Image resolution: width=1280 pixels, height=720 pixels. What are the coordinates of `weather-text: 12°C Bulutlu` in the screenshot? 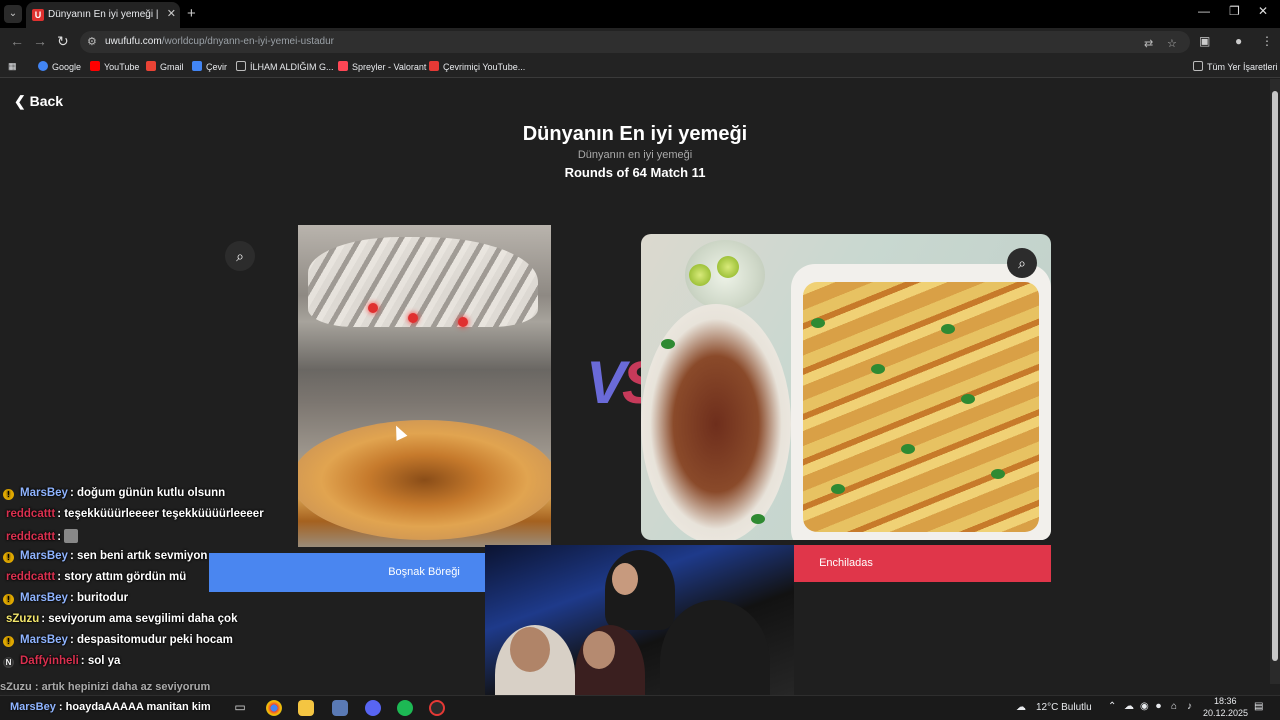 It's located at (1064, 707).